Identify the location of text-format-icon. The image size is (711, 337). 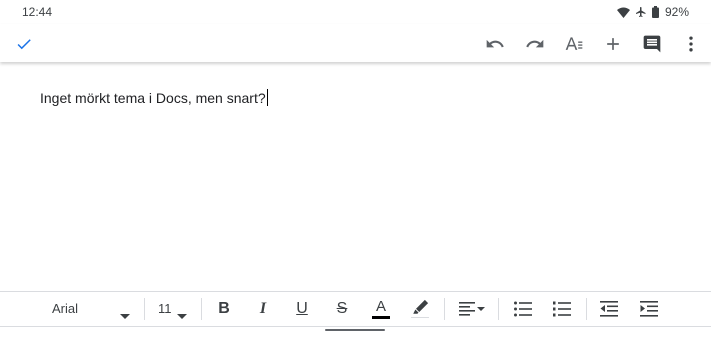
(574, 44).